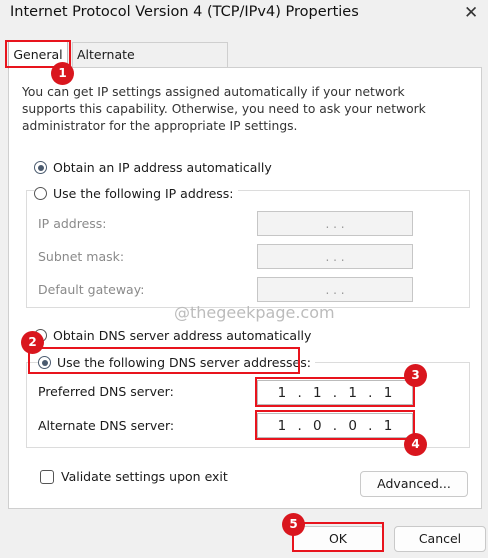 Image resolution: width=488 pixels, height=558 pixels. Describe the element at coordinates (182, 335) in the screenshot. I see `obtain-dns-auto-label: Obtain DNS server address automatically` at that location.